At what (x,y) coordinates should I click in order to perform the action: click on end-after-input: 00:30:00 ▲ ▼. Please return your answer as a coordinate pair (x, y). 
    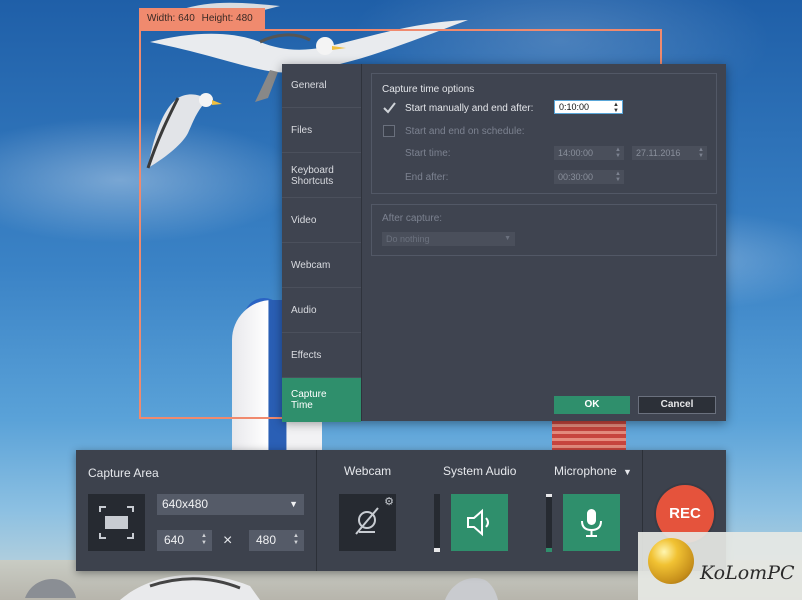
    Looking at the image, I should click on (589, 177).